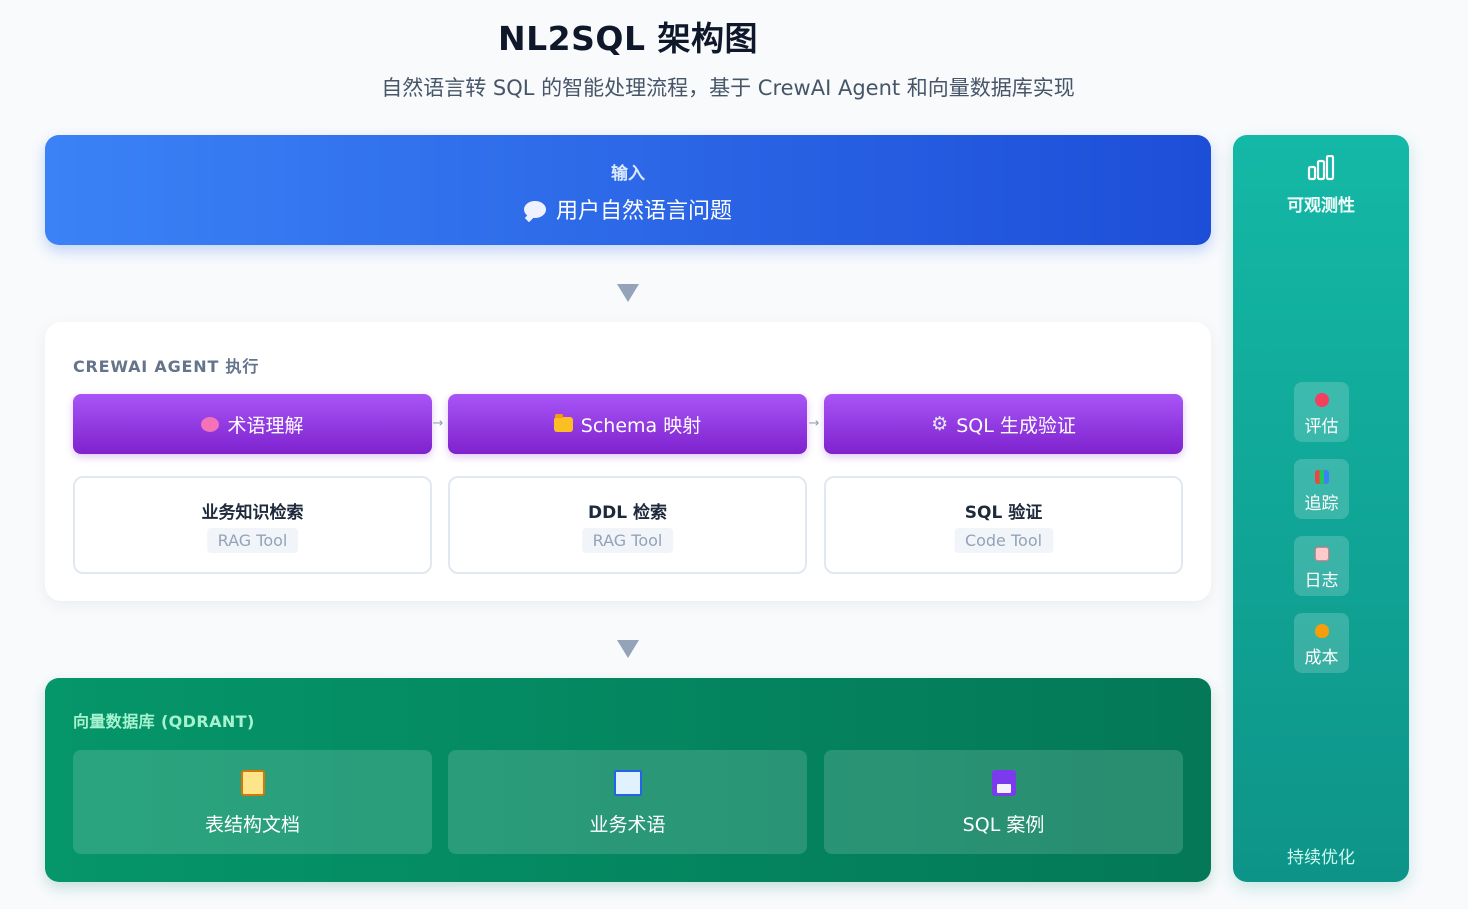 This screenshot has width=1468, height=909. I want to click on money-bag-icon, so click(1321, 631).